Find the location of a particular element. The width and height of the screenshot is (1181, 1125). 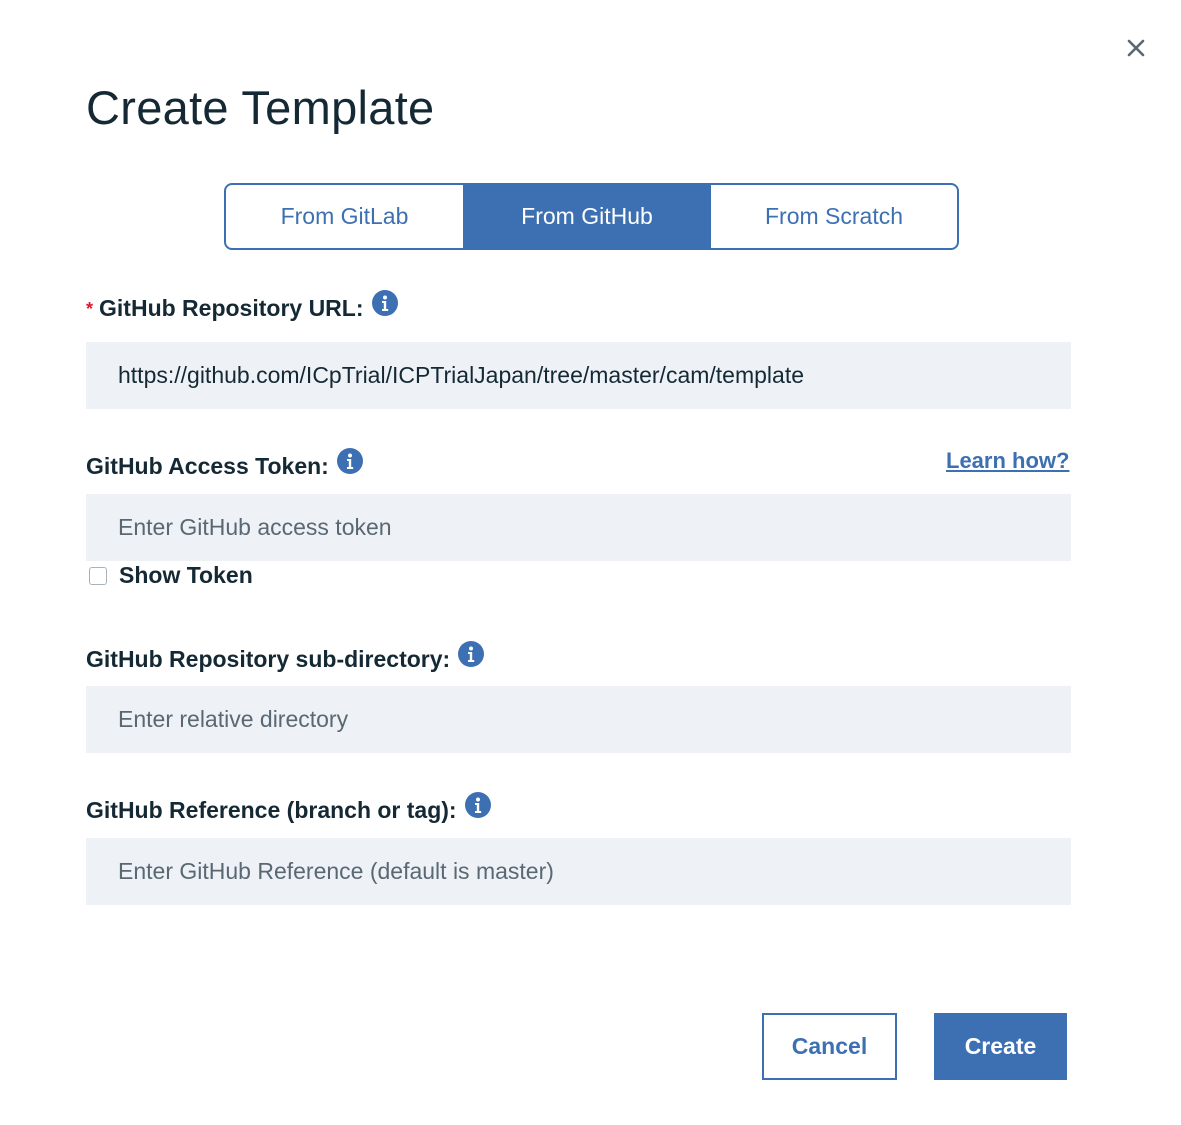

sub-directory-label: GitHub Repository sub-directory: is located at coordinates (268, 659).